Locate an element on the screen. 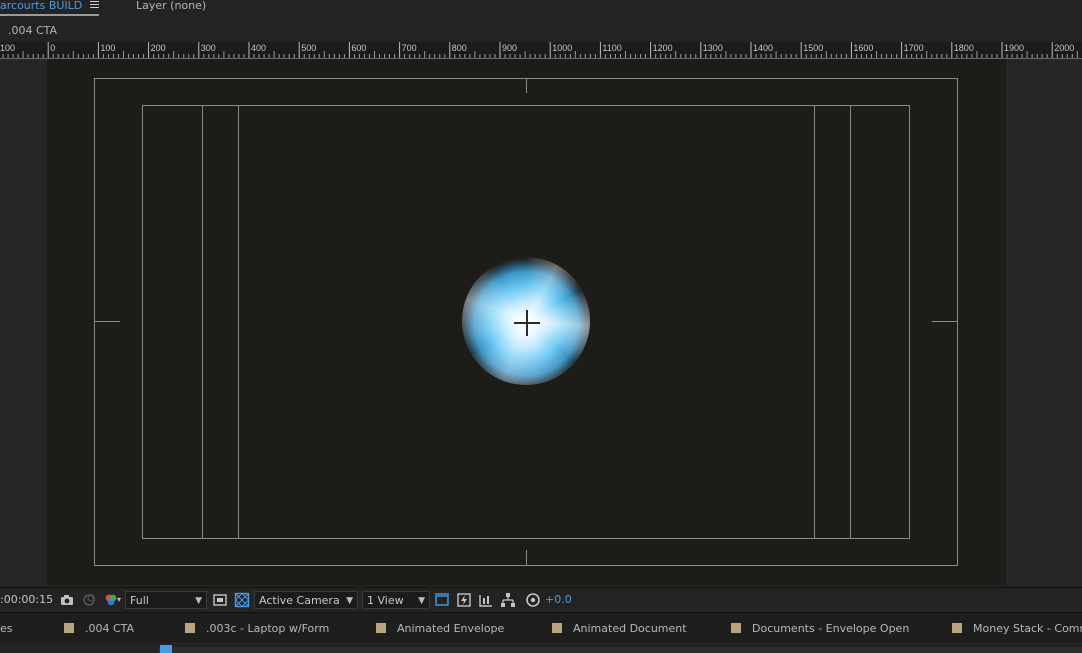  region-of-interest-icon is located at coordinates (220, 600).